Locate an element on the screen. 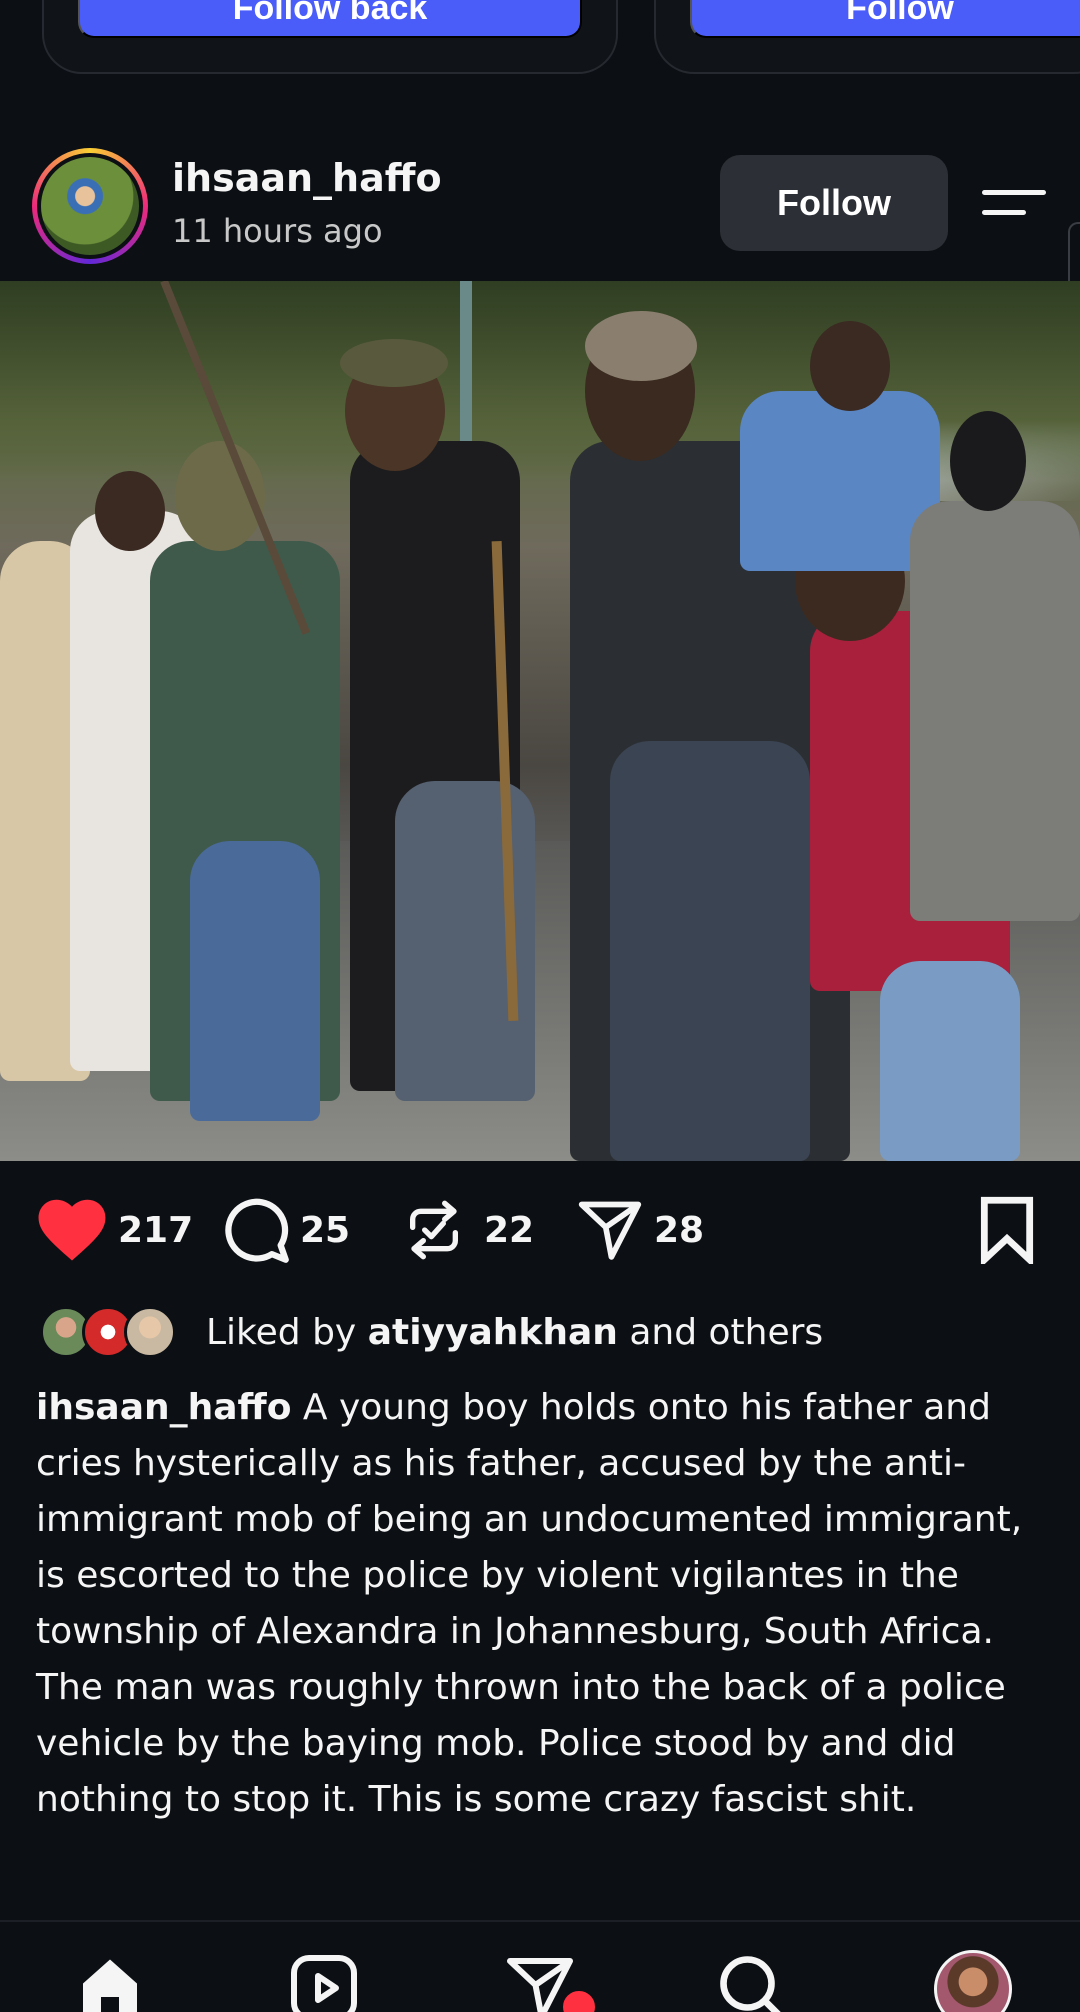 This screenshot has height=2012, width=1080. liker-avatar is located at coordinates (150, 1332).